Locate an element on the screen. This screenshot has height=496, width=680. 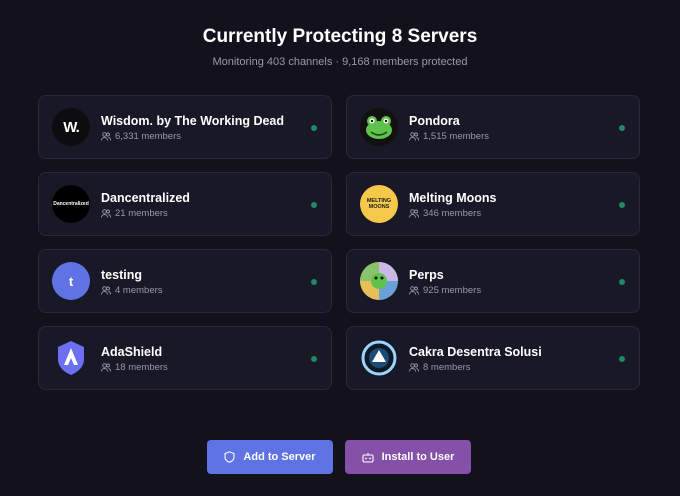
install-to-user-button: Install to User is located at coordinates (408, 457).